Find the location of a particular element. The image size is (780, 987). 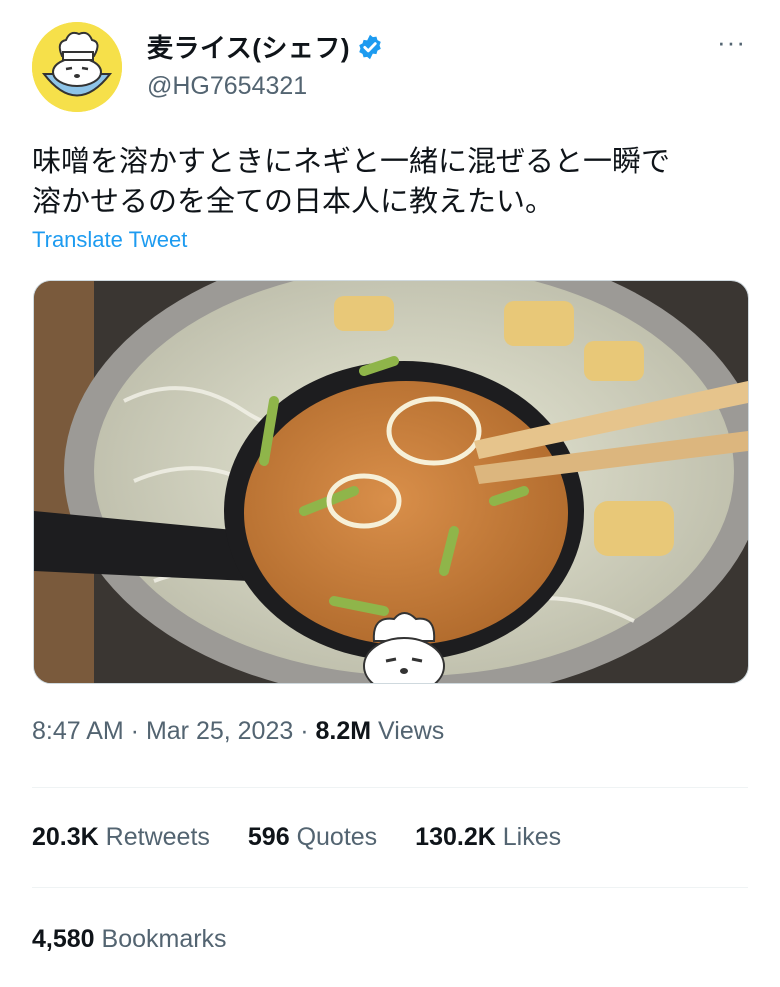

tweet-meta: 8:47 AM · Mar 25, 2023 · 8.2M Views is located at coordinates (238, 731).